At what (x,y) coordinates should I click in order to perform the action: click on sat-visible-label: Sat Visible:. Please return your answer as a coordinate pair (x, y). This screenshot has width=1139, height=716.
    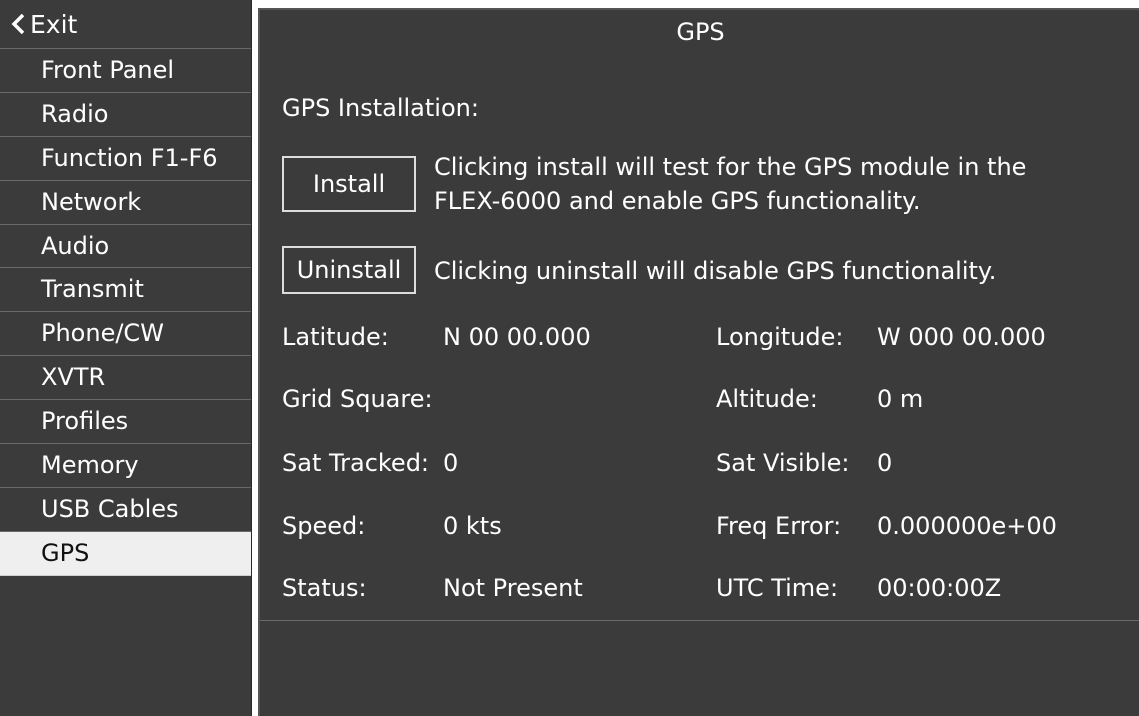
    Looking at the image, I should click on (783, 463).